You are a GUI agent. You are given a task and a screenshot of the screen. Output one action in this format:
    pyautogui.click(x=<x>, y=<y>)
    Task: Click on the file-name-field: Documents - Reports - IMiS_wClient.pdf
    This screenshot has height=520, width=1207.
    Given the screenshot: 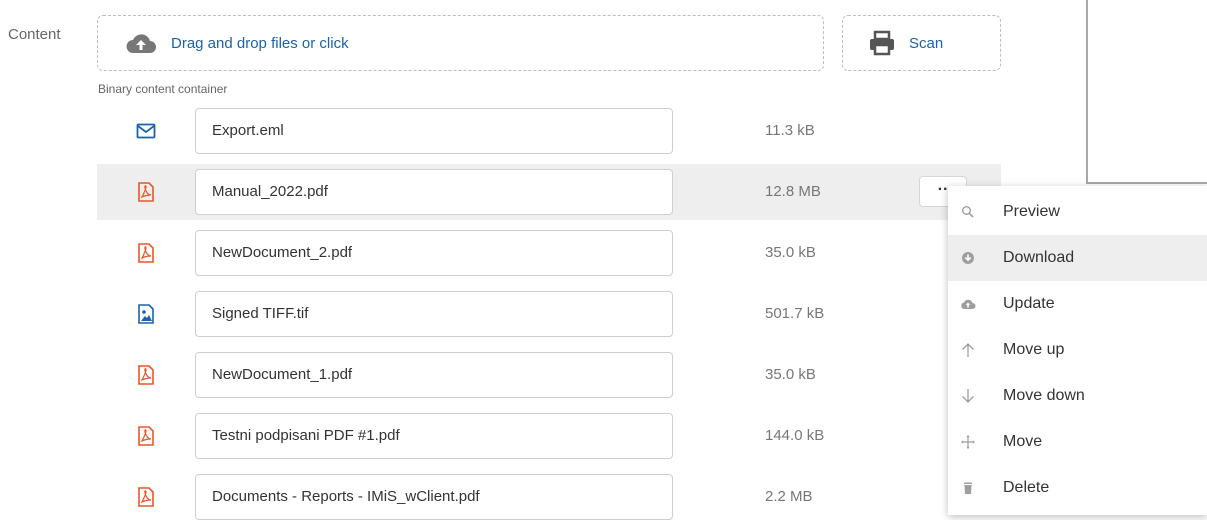 What is the action you would take?
    pyautogui.click(x=434, y=497)
    